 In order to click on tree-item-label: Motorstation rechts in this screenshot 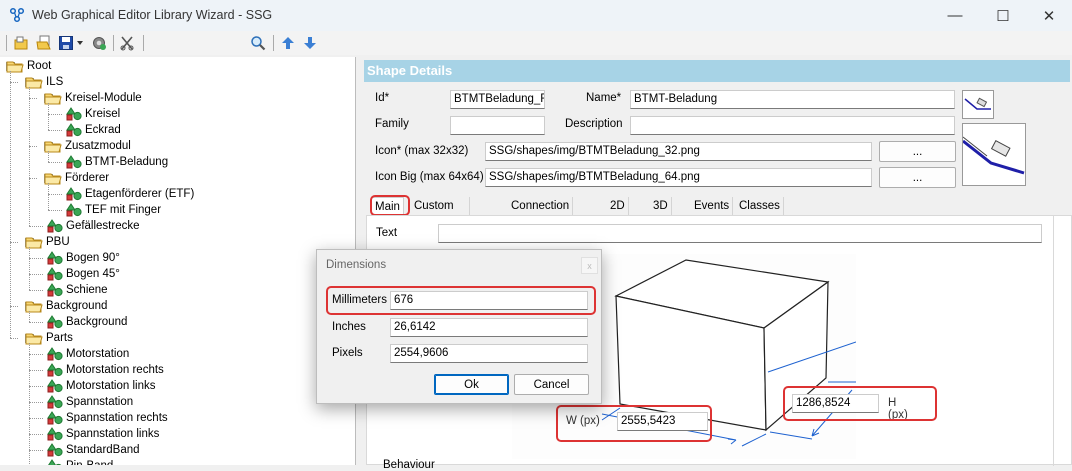, I will do `click(115, 370)`.